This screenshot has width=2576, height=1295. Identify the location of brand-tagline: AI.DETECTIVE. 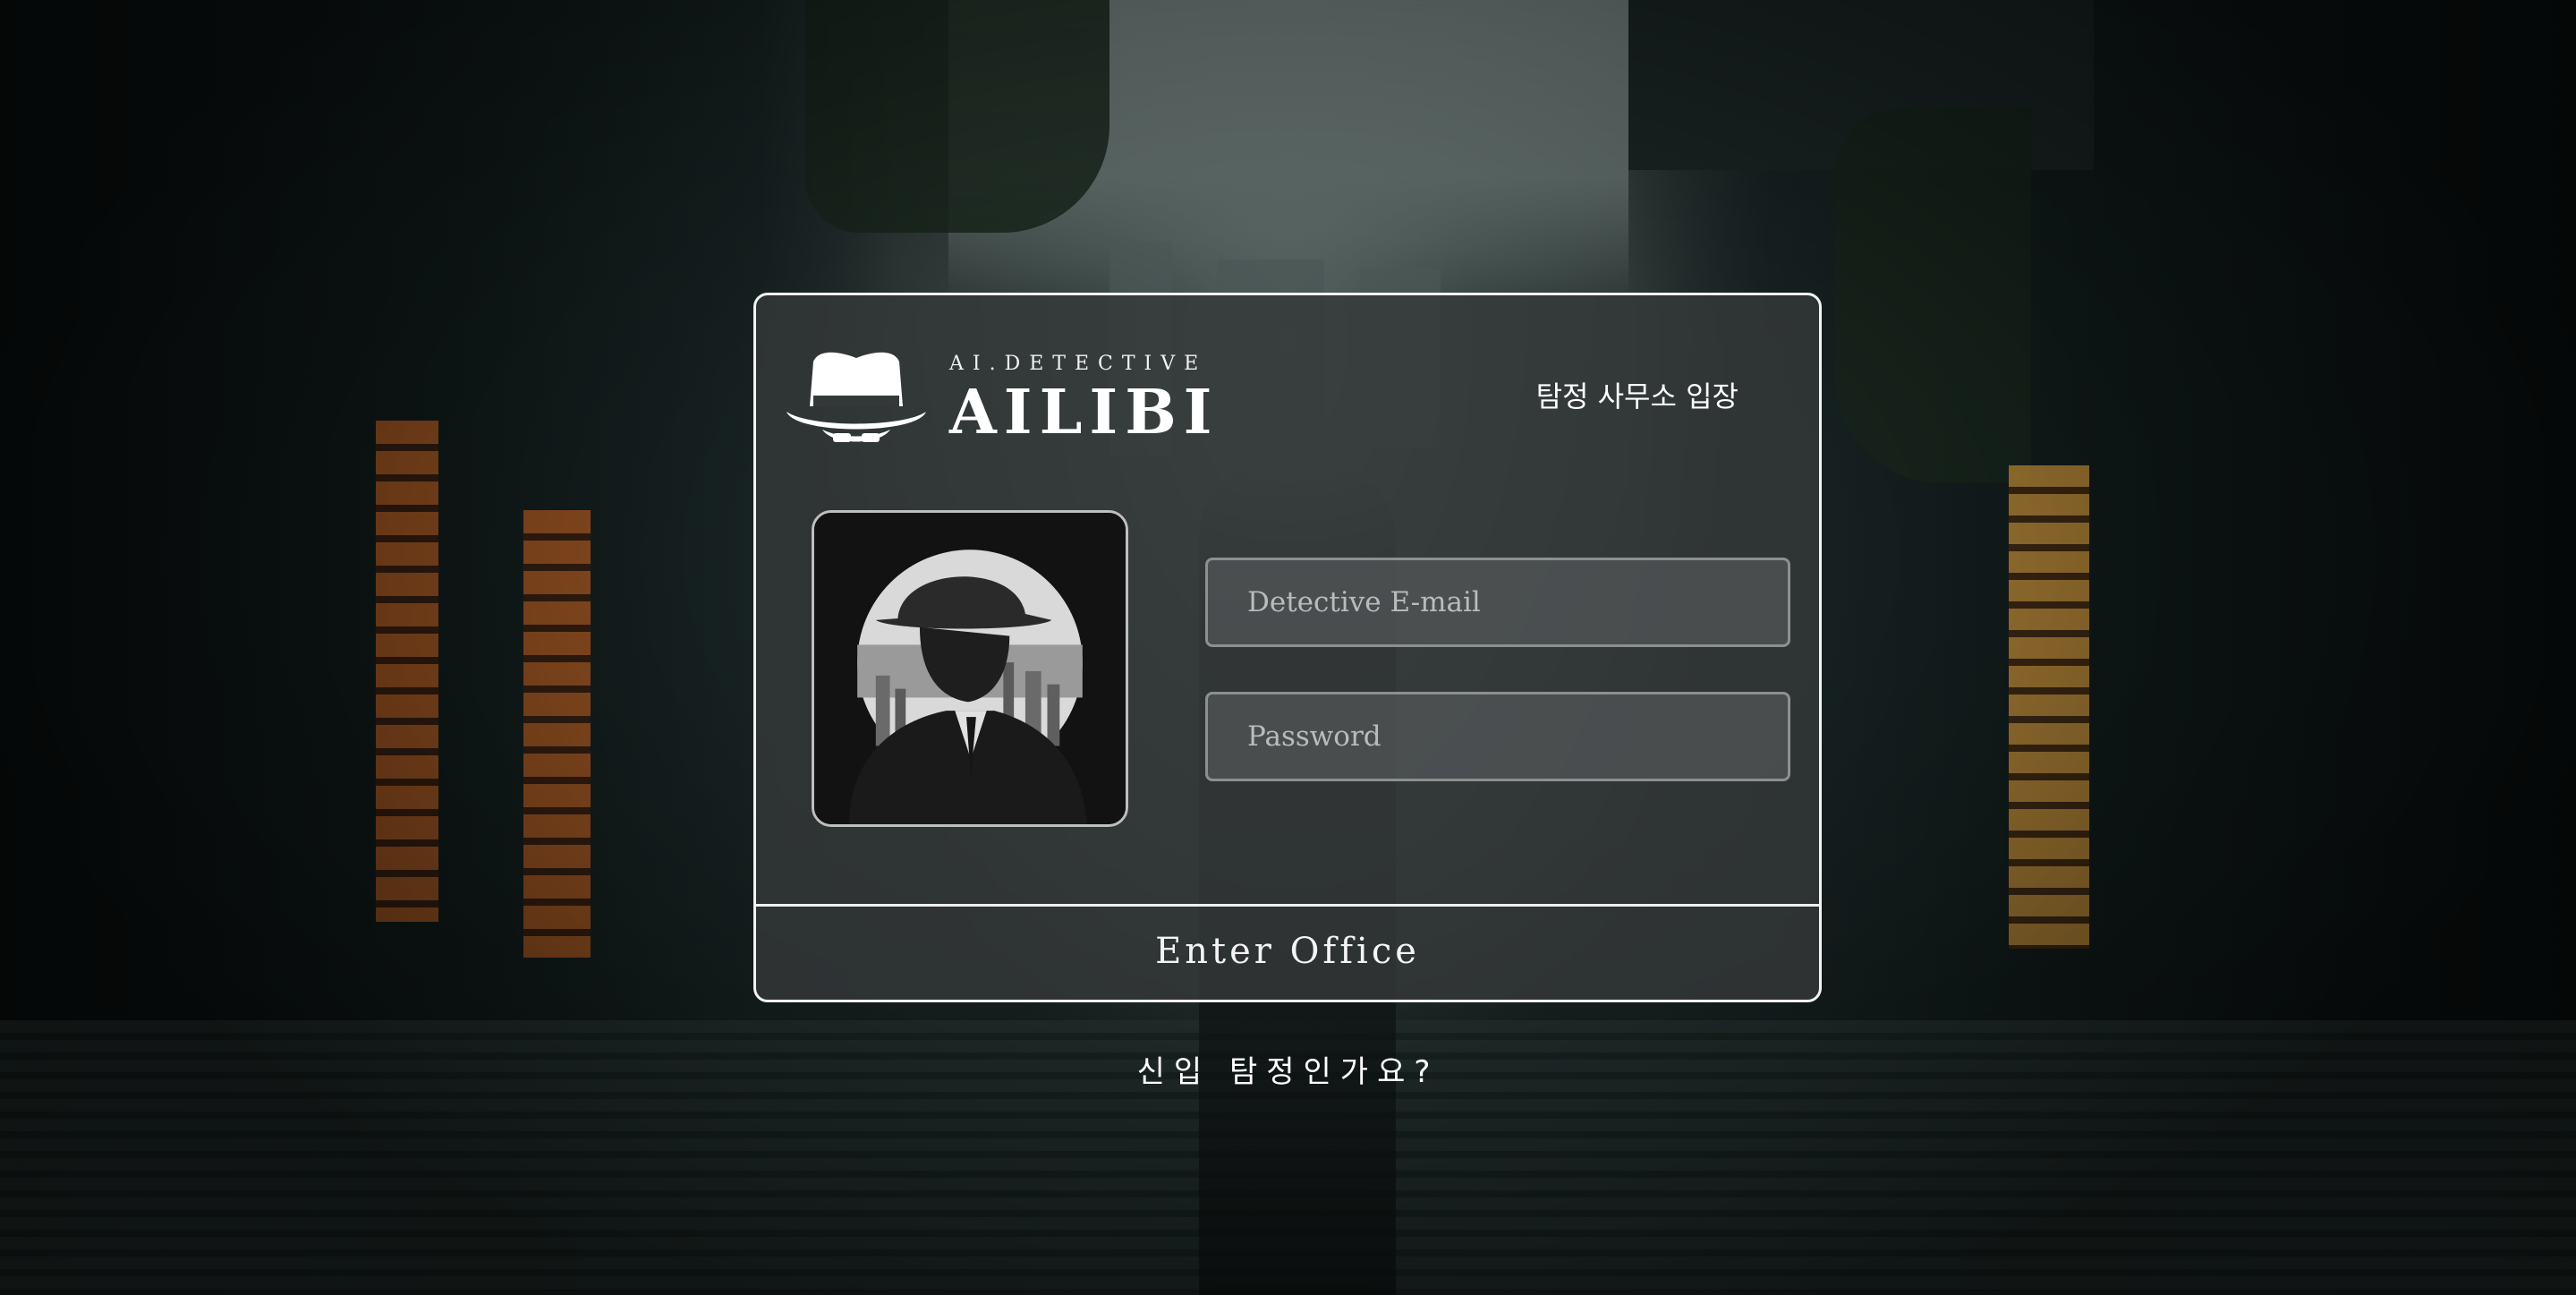
(1078, 363).